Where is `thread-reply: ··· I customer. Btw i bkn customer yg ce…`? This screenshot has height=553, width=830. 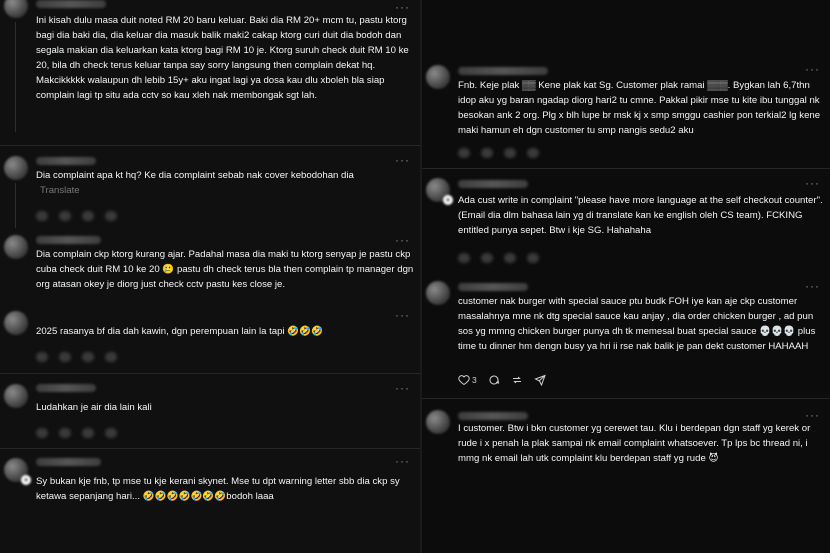 thread-reply: ··· I customer. Btw i bkn customer yg ce… is located at coordinates (626, 477).